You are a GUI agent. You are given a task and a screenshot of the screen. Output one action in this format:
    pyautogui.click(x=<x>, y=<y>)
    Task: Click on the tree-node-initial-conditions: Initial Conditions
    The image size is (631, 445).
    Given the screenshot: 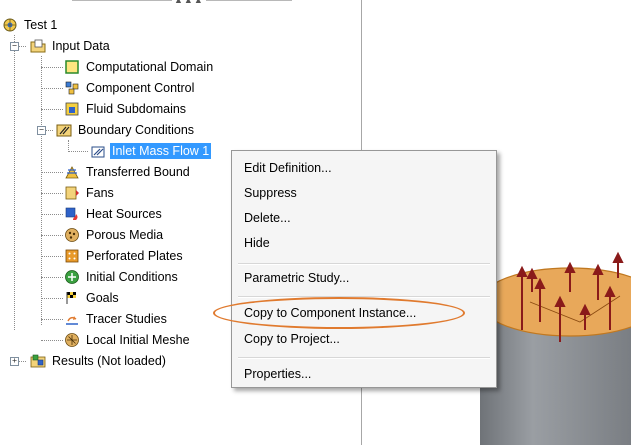 What is the action you would take?
    pyautogui.click(x=122, y=276)
    